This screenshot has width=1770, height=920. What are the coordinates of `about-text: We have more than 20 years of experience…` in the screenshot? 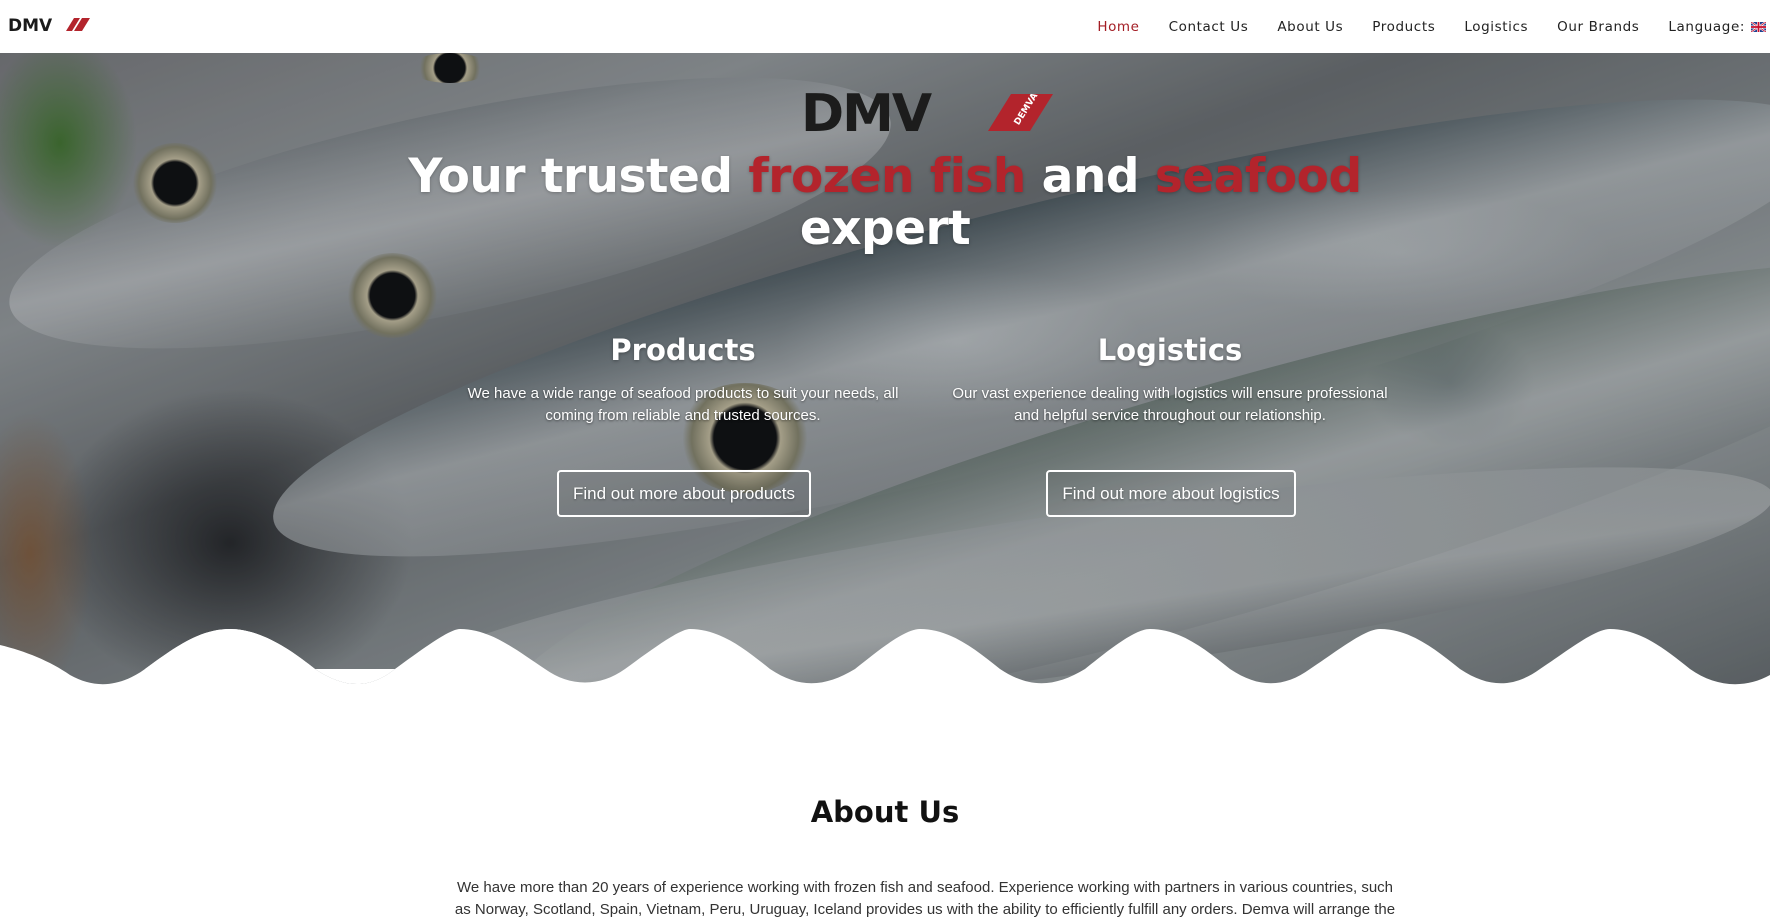 It's located at (925, 898).